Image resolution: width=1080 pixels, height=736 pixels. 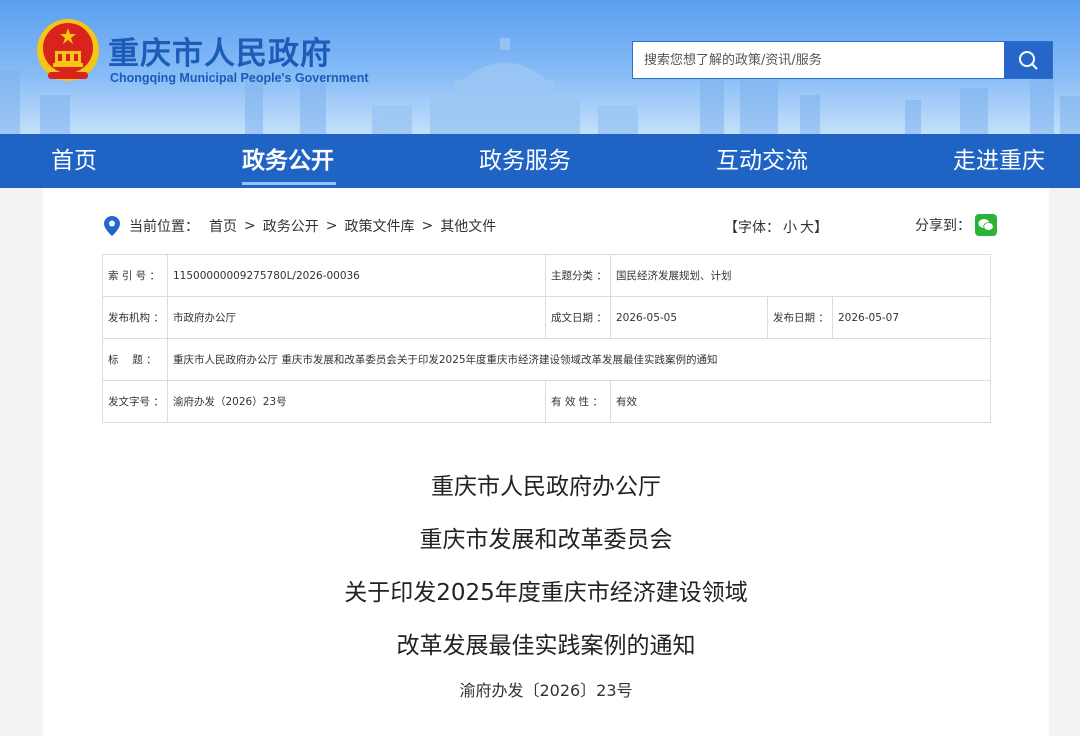 I want to click on nav-active-indicator, so click(x=289, y=183).